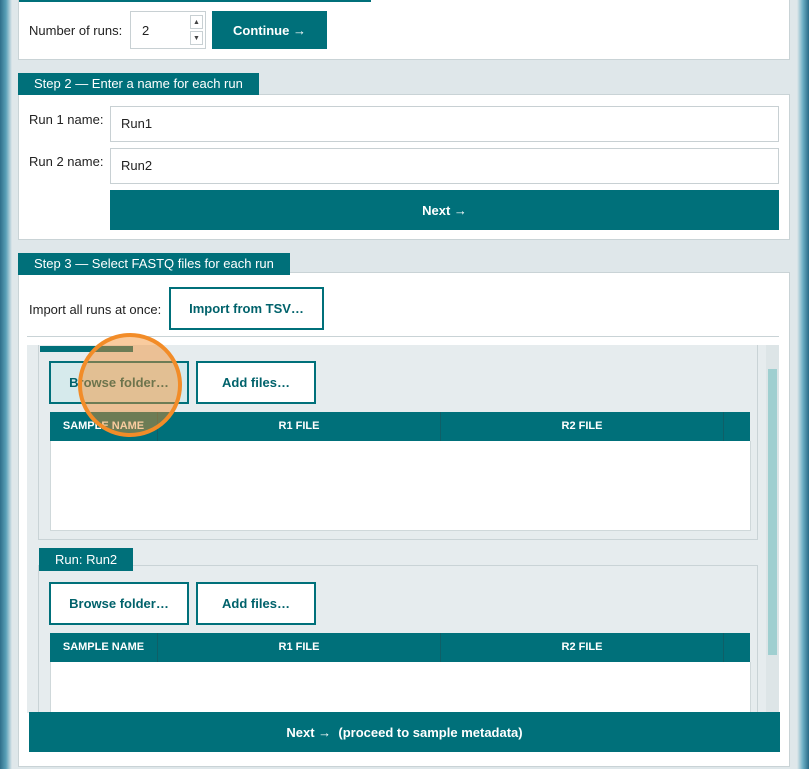  Describe the element at coordinates (76, 30) in the screenshot. I see `runs-count-label: Number of runs:` at that location.